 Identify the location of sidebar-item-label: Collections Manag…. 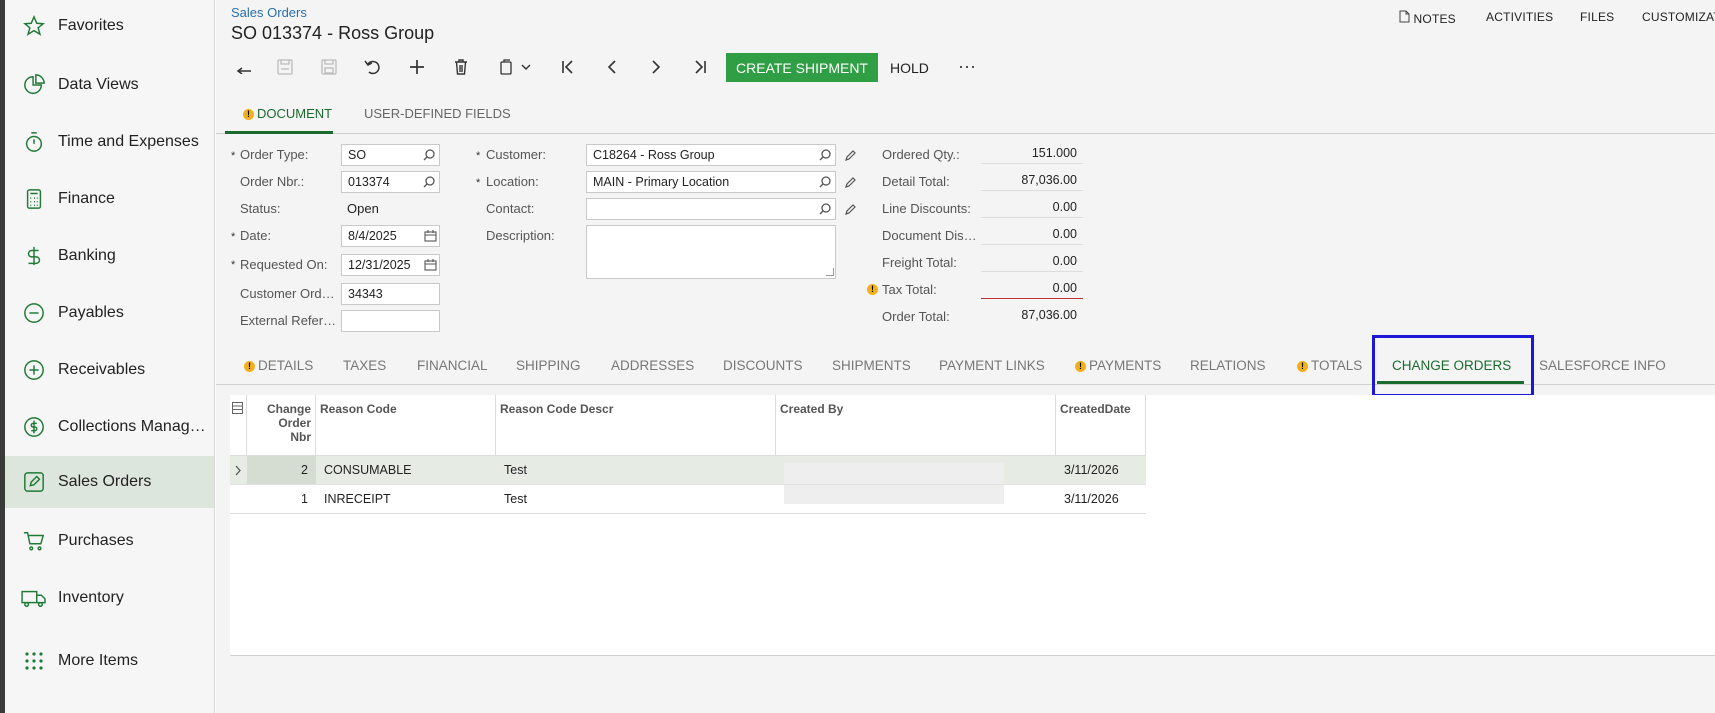
(132, 426).